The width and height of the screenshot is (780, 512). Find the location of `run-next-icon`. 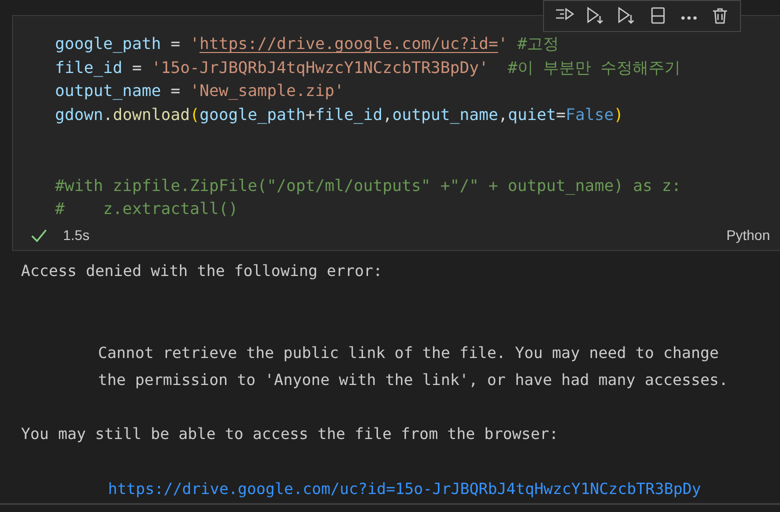

run-next-icon is located at coordinates (626, 15).